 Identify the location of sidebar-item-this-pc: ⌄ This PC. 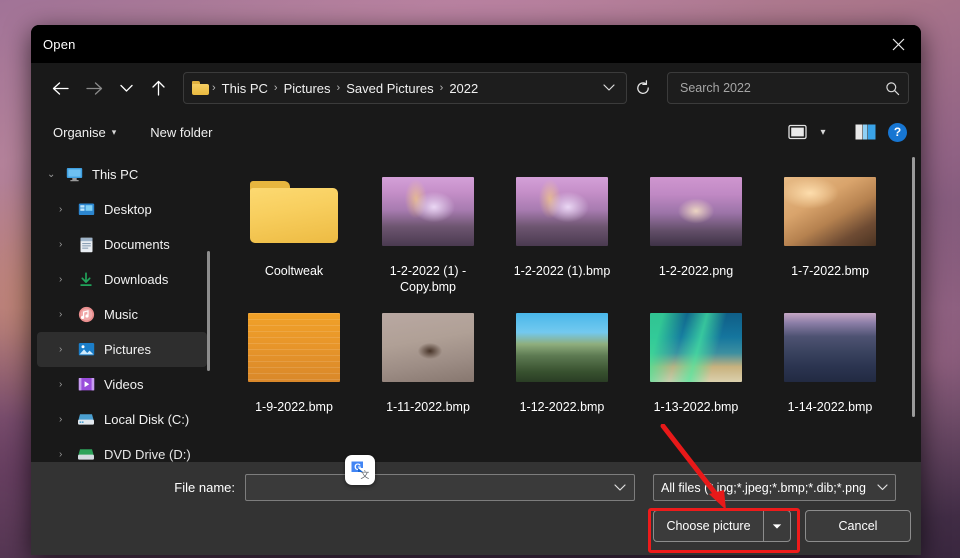
(122, 174).